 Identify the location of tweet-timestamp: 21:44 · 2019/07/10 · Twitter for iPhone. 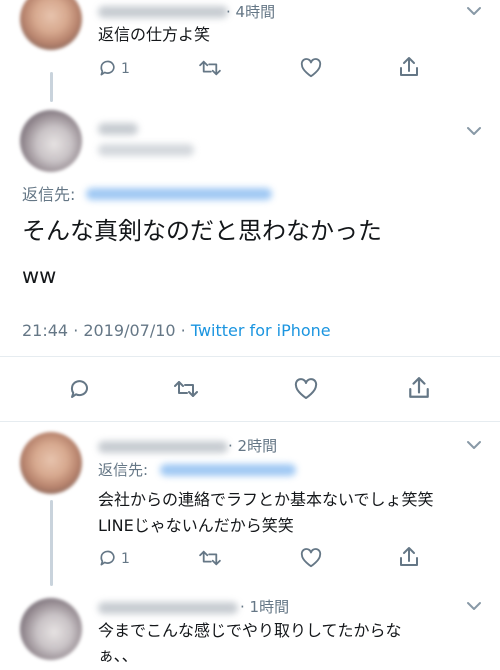
(176, 331).